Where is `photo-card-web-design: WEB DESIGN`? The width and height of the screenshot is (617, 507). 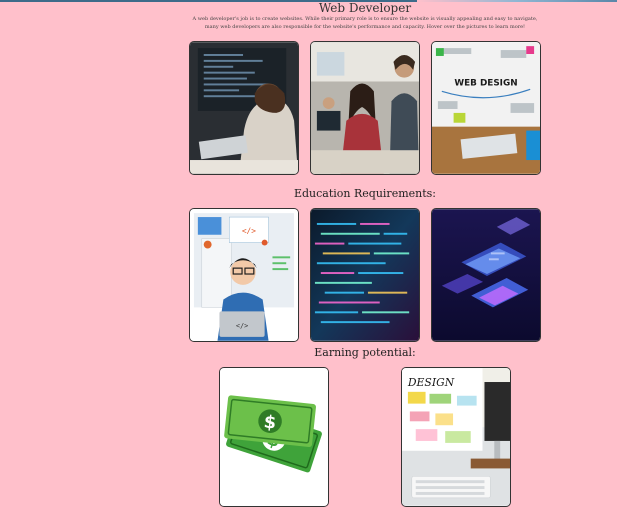
photo-card-web-design: WEB DESIGN is located at coordinates (486, 108).